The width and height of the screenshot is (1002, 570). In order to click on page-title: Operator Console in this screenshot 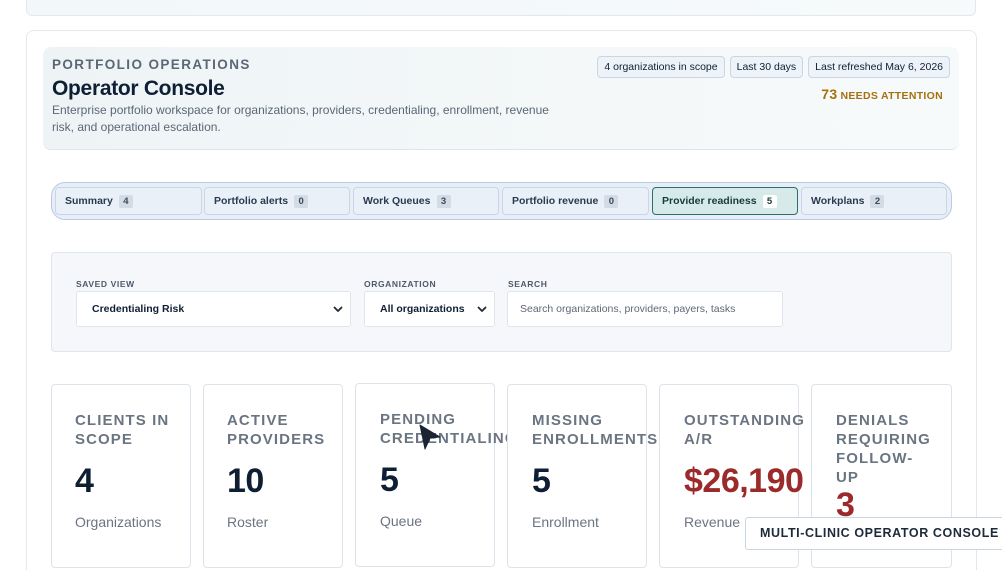, I will do `click(138, 88)`.